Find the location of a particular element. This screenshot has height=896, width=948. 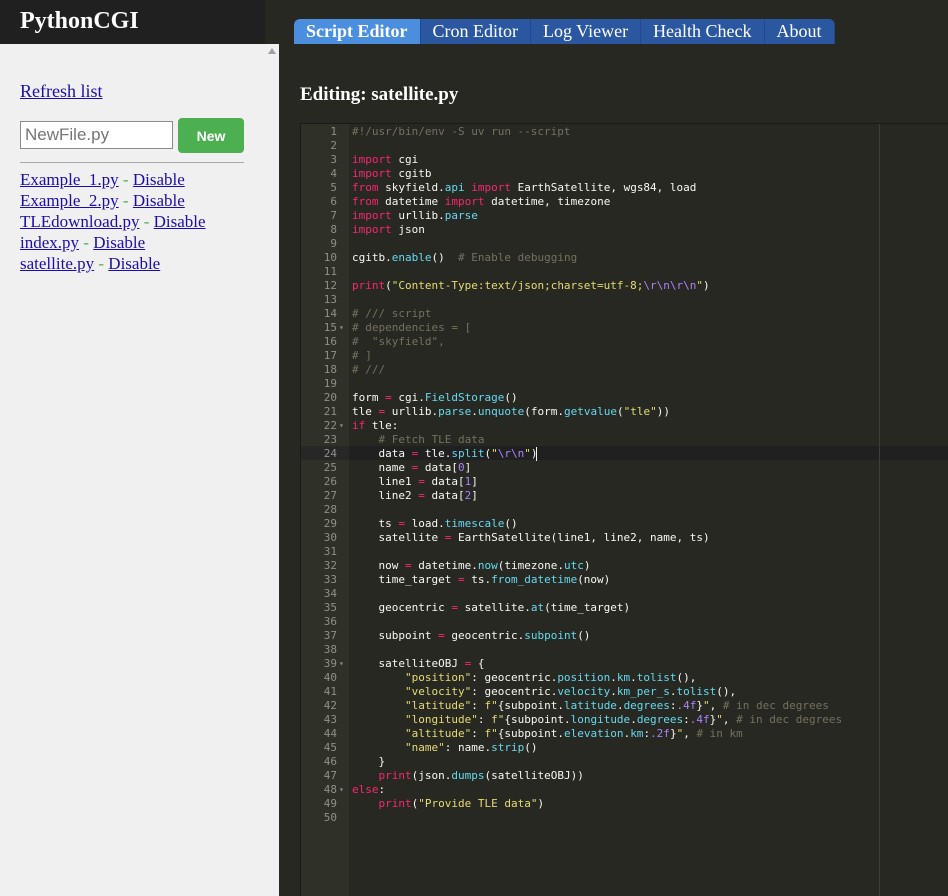

refresh-list-link: Refresh list is located at coordinates (61, 91).